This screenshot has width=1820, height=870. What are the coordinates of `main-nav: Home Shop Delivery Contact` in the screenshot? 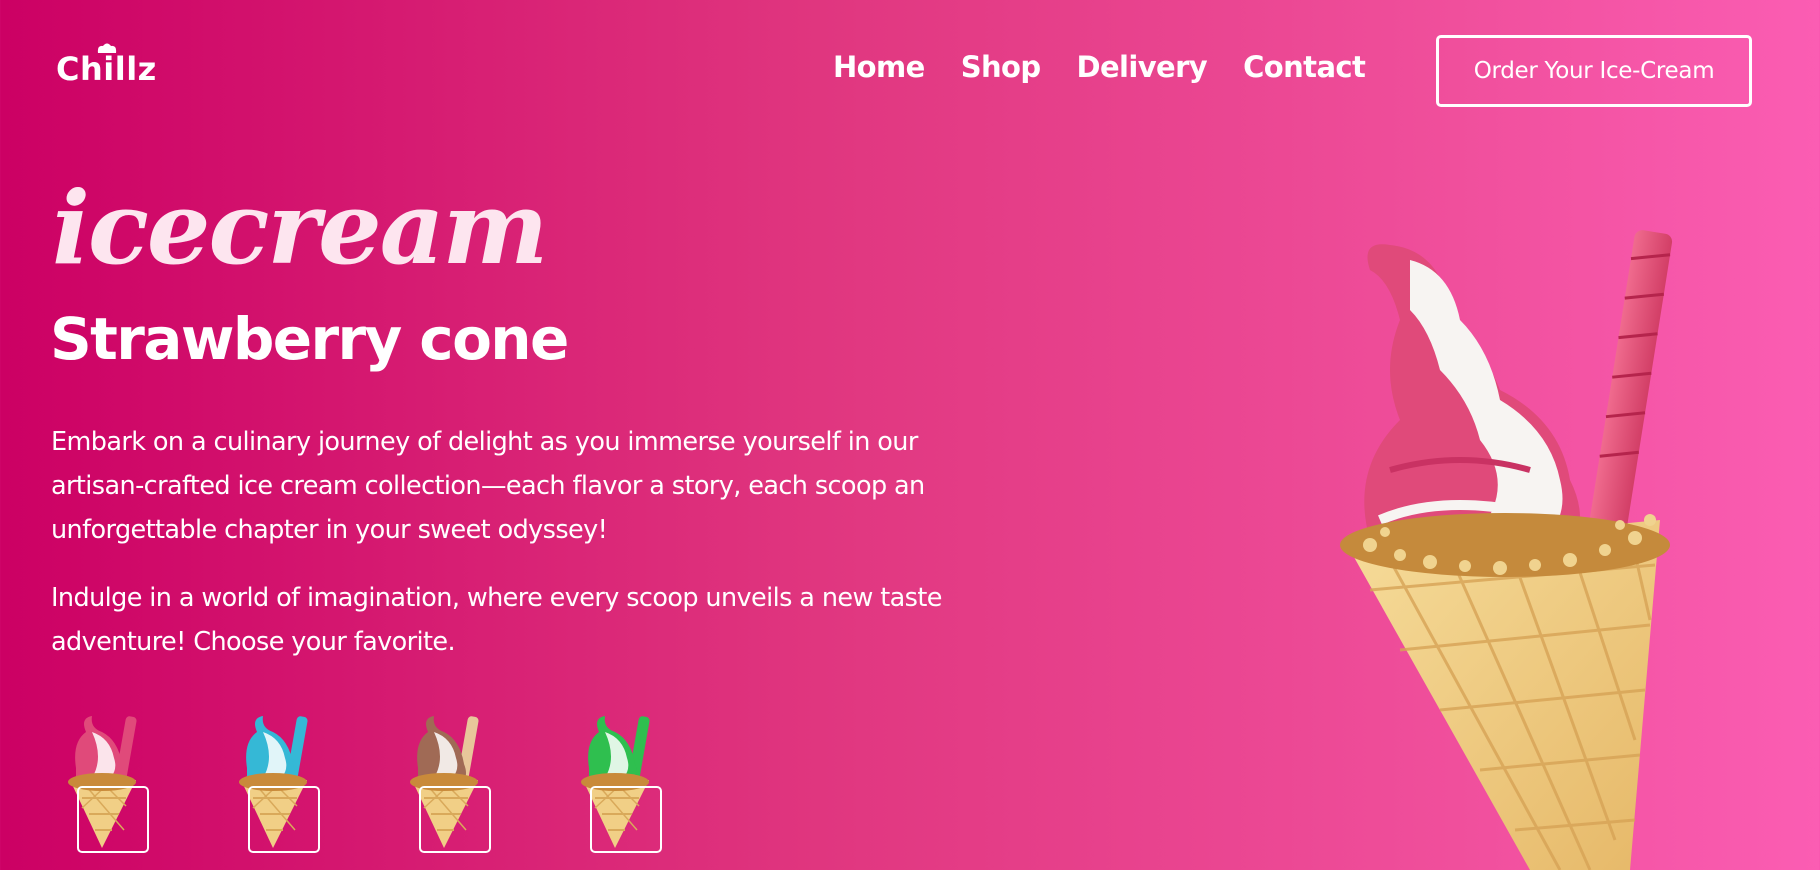 It's located at (1099, 67).